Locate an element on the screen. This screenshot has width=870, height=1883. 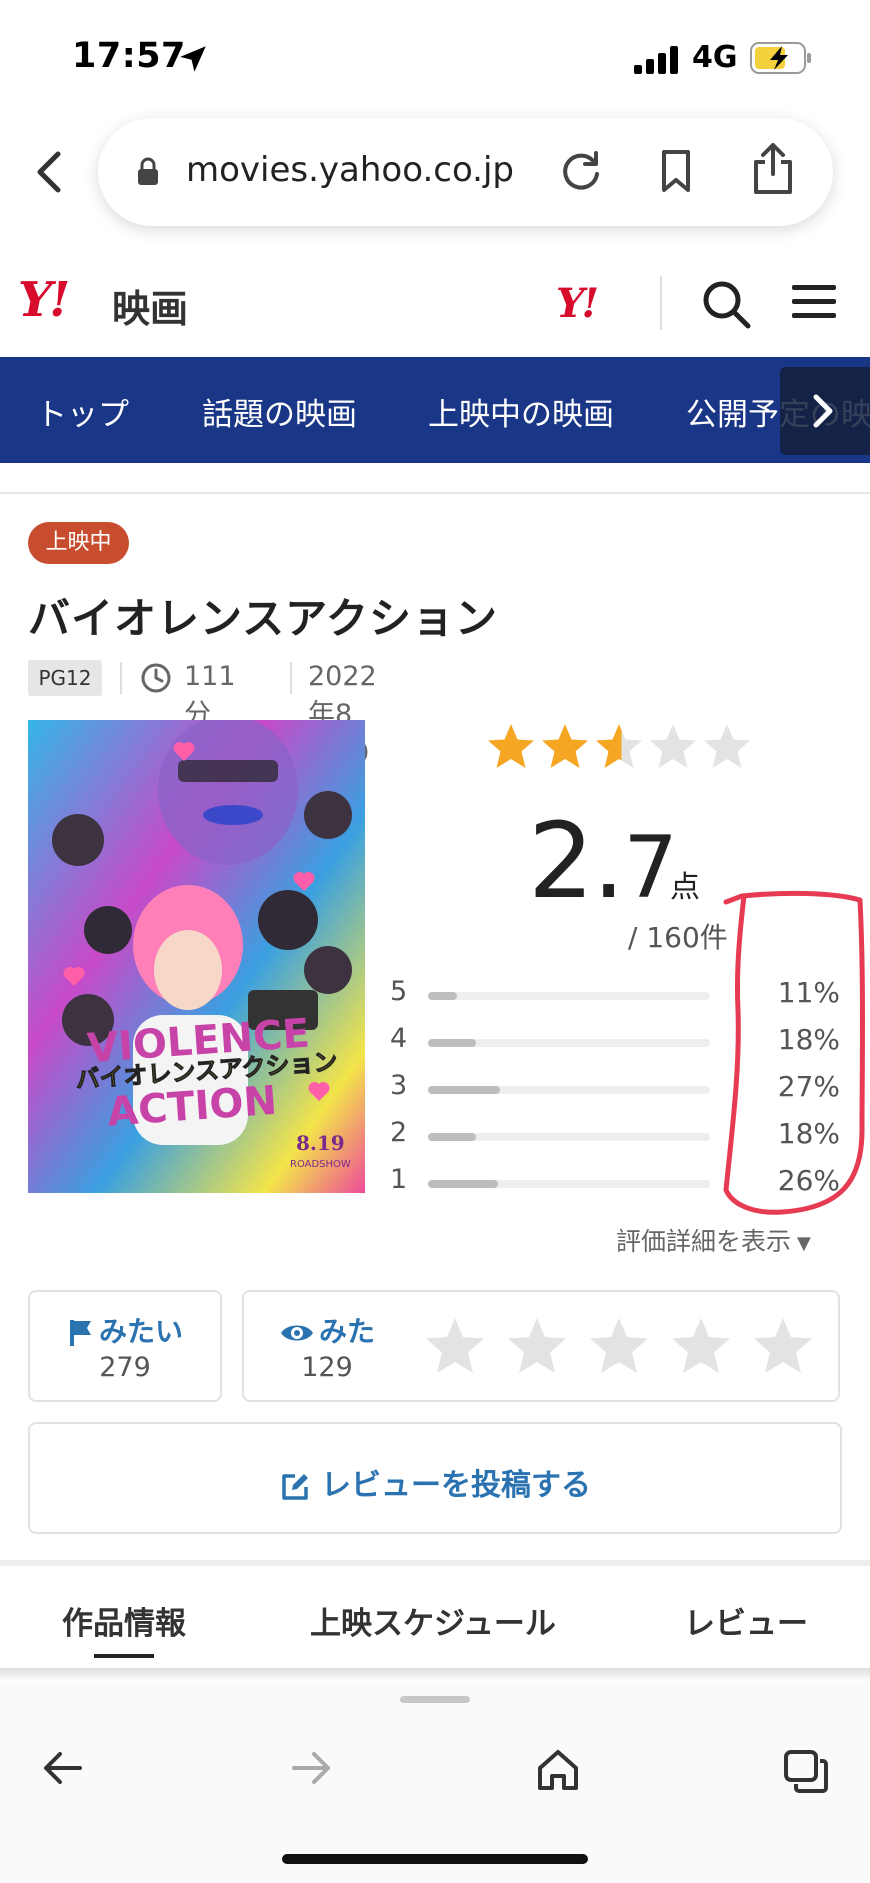
rating-row-label: 2 is located at coordinates (399, 1132).